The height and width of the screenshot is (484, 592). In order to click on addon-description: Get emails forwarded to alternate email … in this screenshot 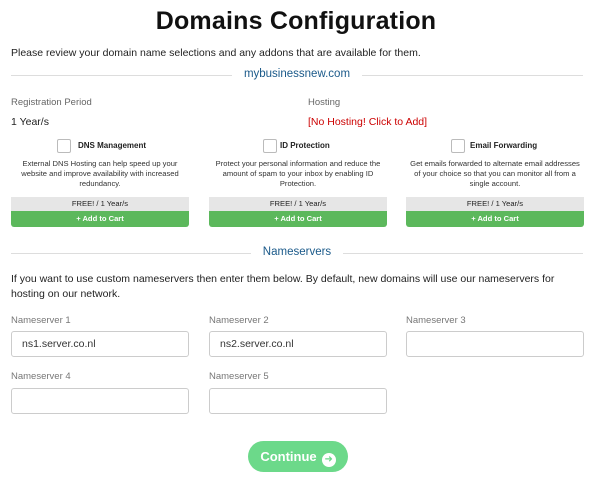, I will do `click(495, 174)`.